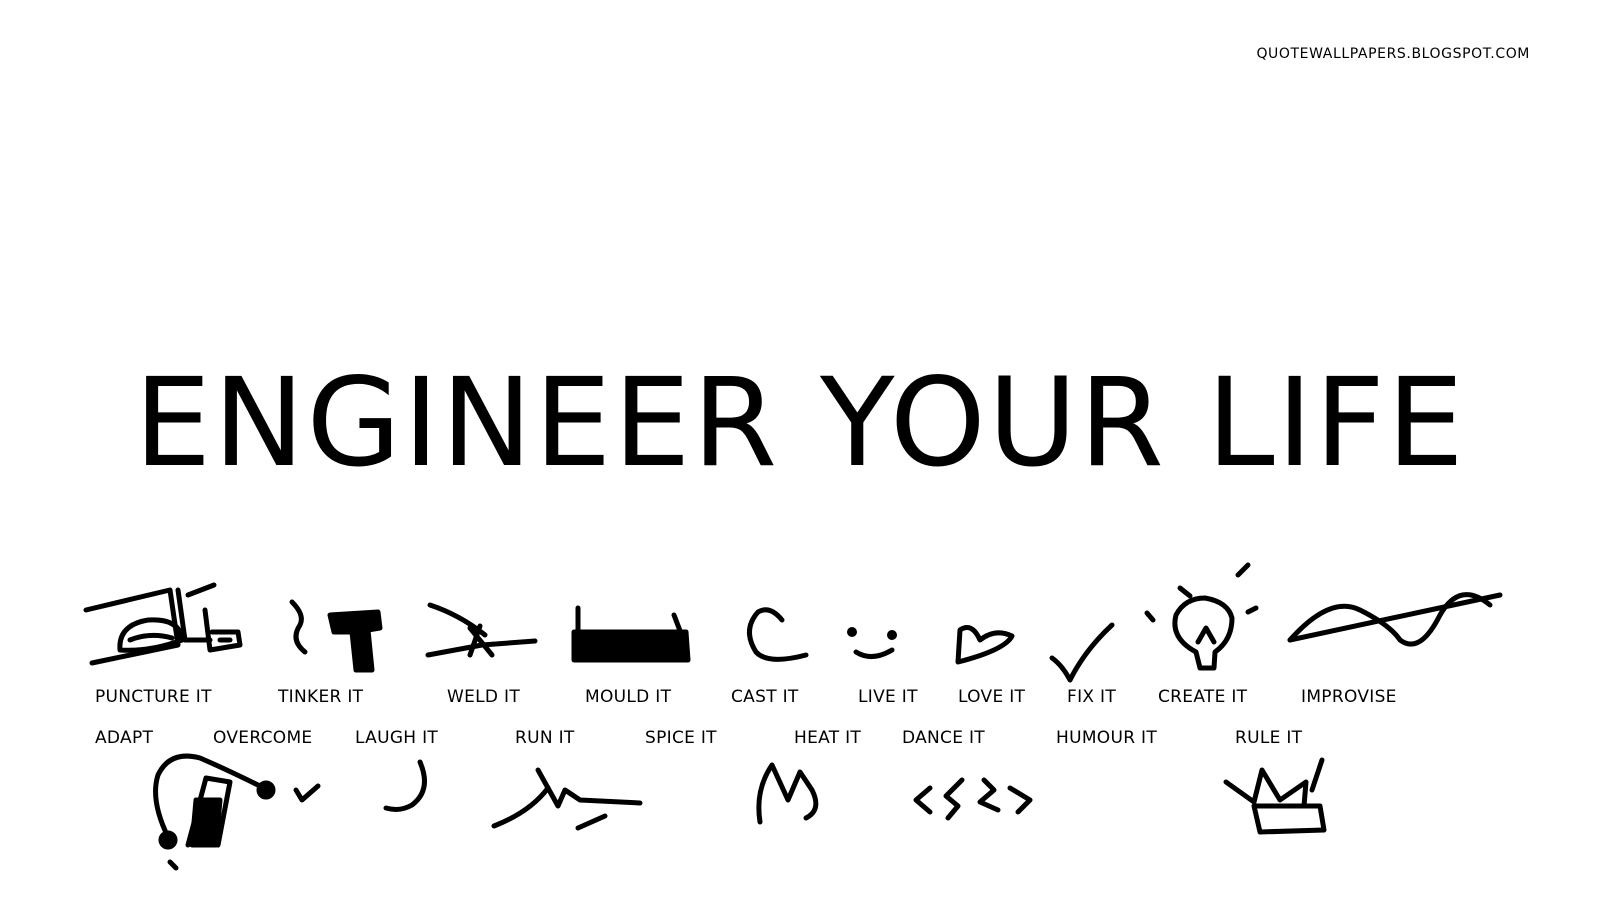 The width and height of the screenshot is (1600, 900). Describe the element at coordinates (1269, 738) in the screenshot. I see `label-rule-it: RULE IT` at that location.